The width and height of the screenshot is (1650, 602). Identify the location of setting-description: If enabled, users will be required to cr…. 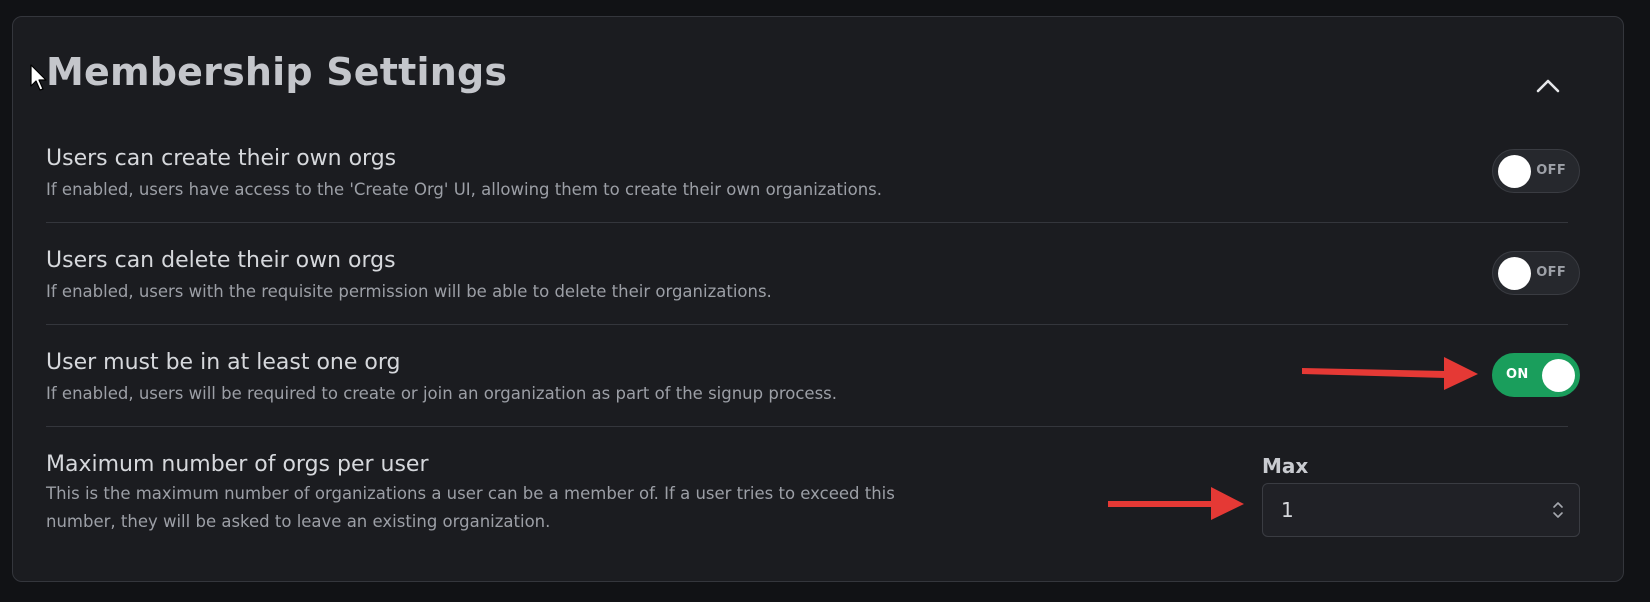
(442, 393).